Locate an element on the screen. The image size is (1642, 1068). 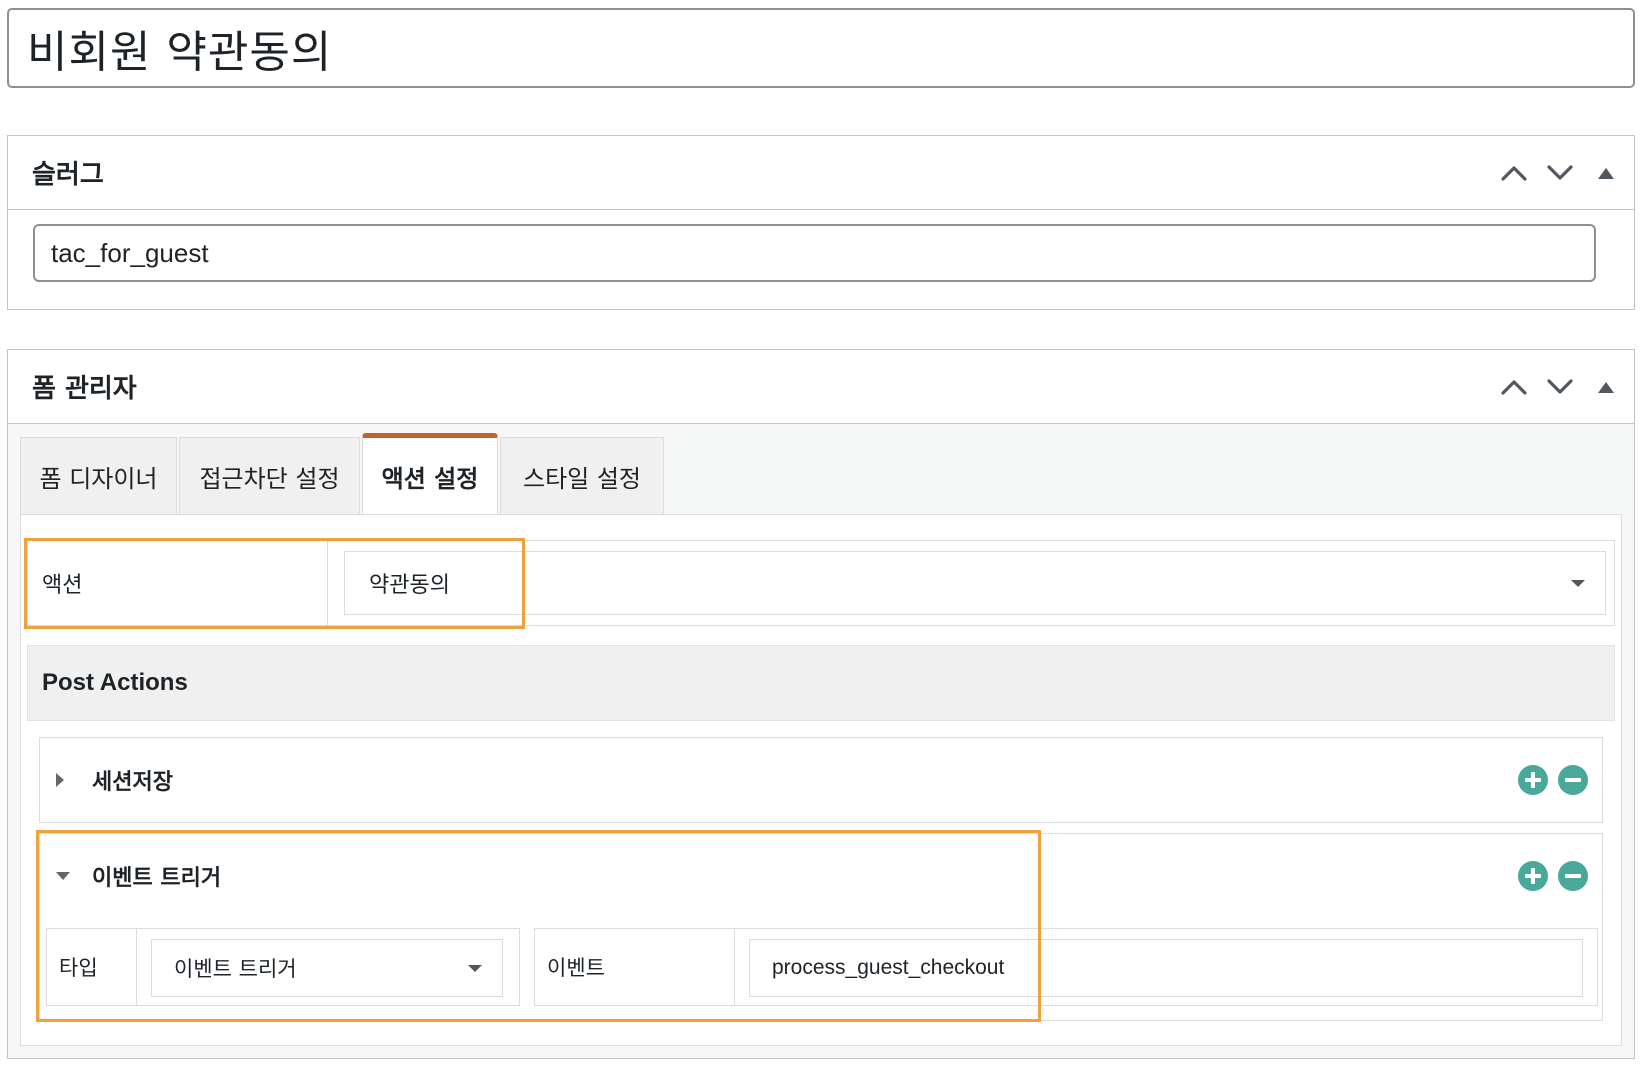
slug-metabox-title: 슬러그 is located at coordinates (68, 175).